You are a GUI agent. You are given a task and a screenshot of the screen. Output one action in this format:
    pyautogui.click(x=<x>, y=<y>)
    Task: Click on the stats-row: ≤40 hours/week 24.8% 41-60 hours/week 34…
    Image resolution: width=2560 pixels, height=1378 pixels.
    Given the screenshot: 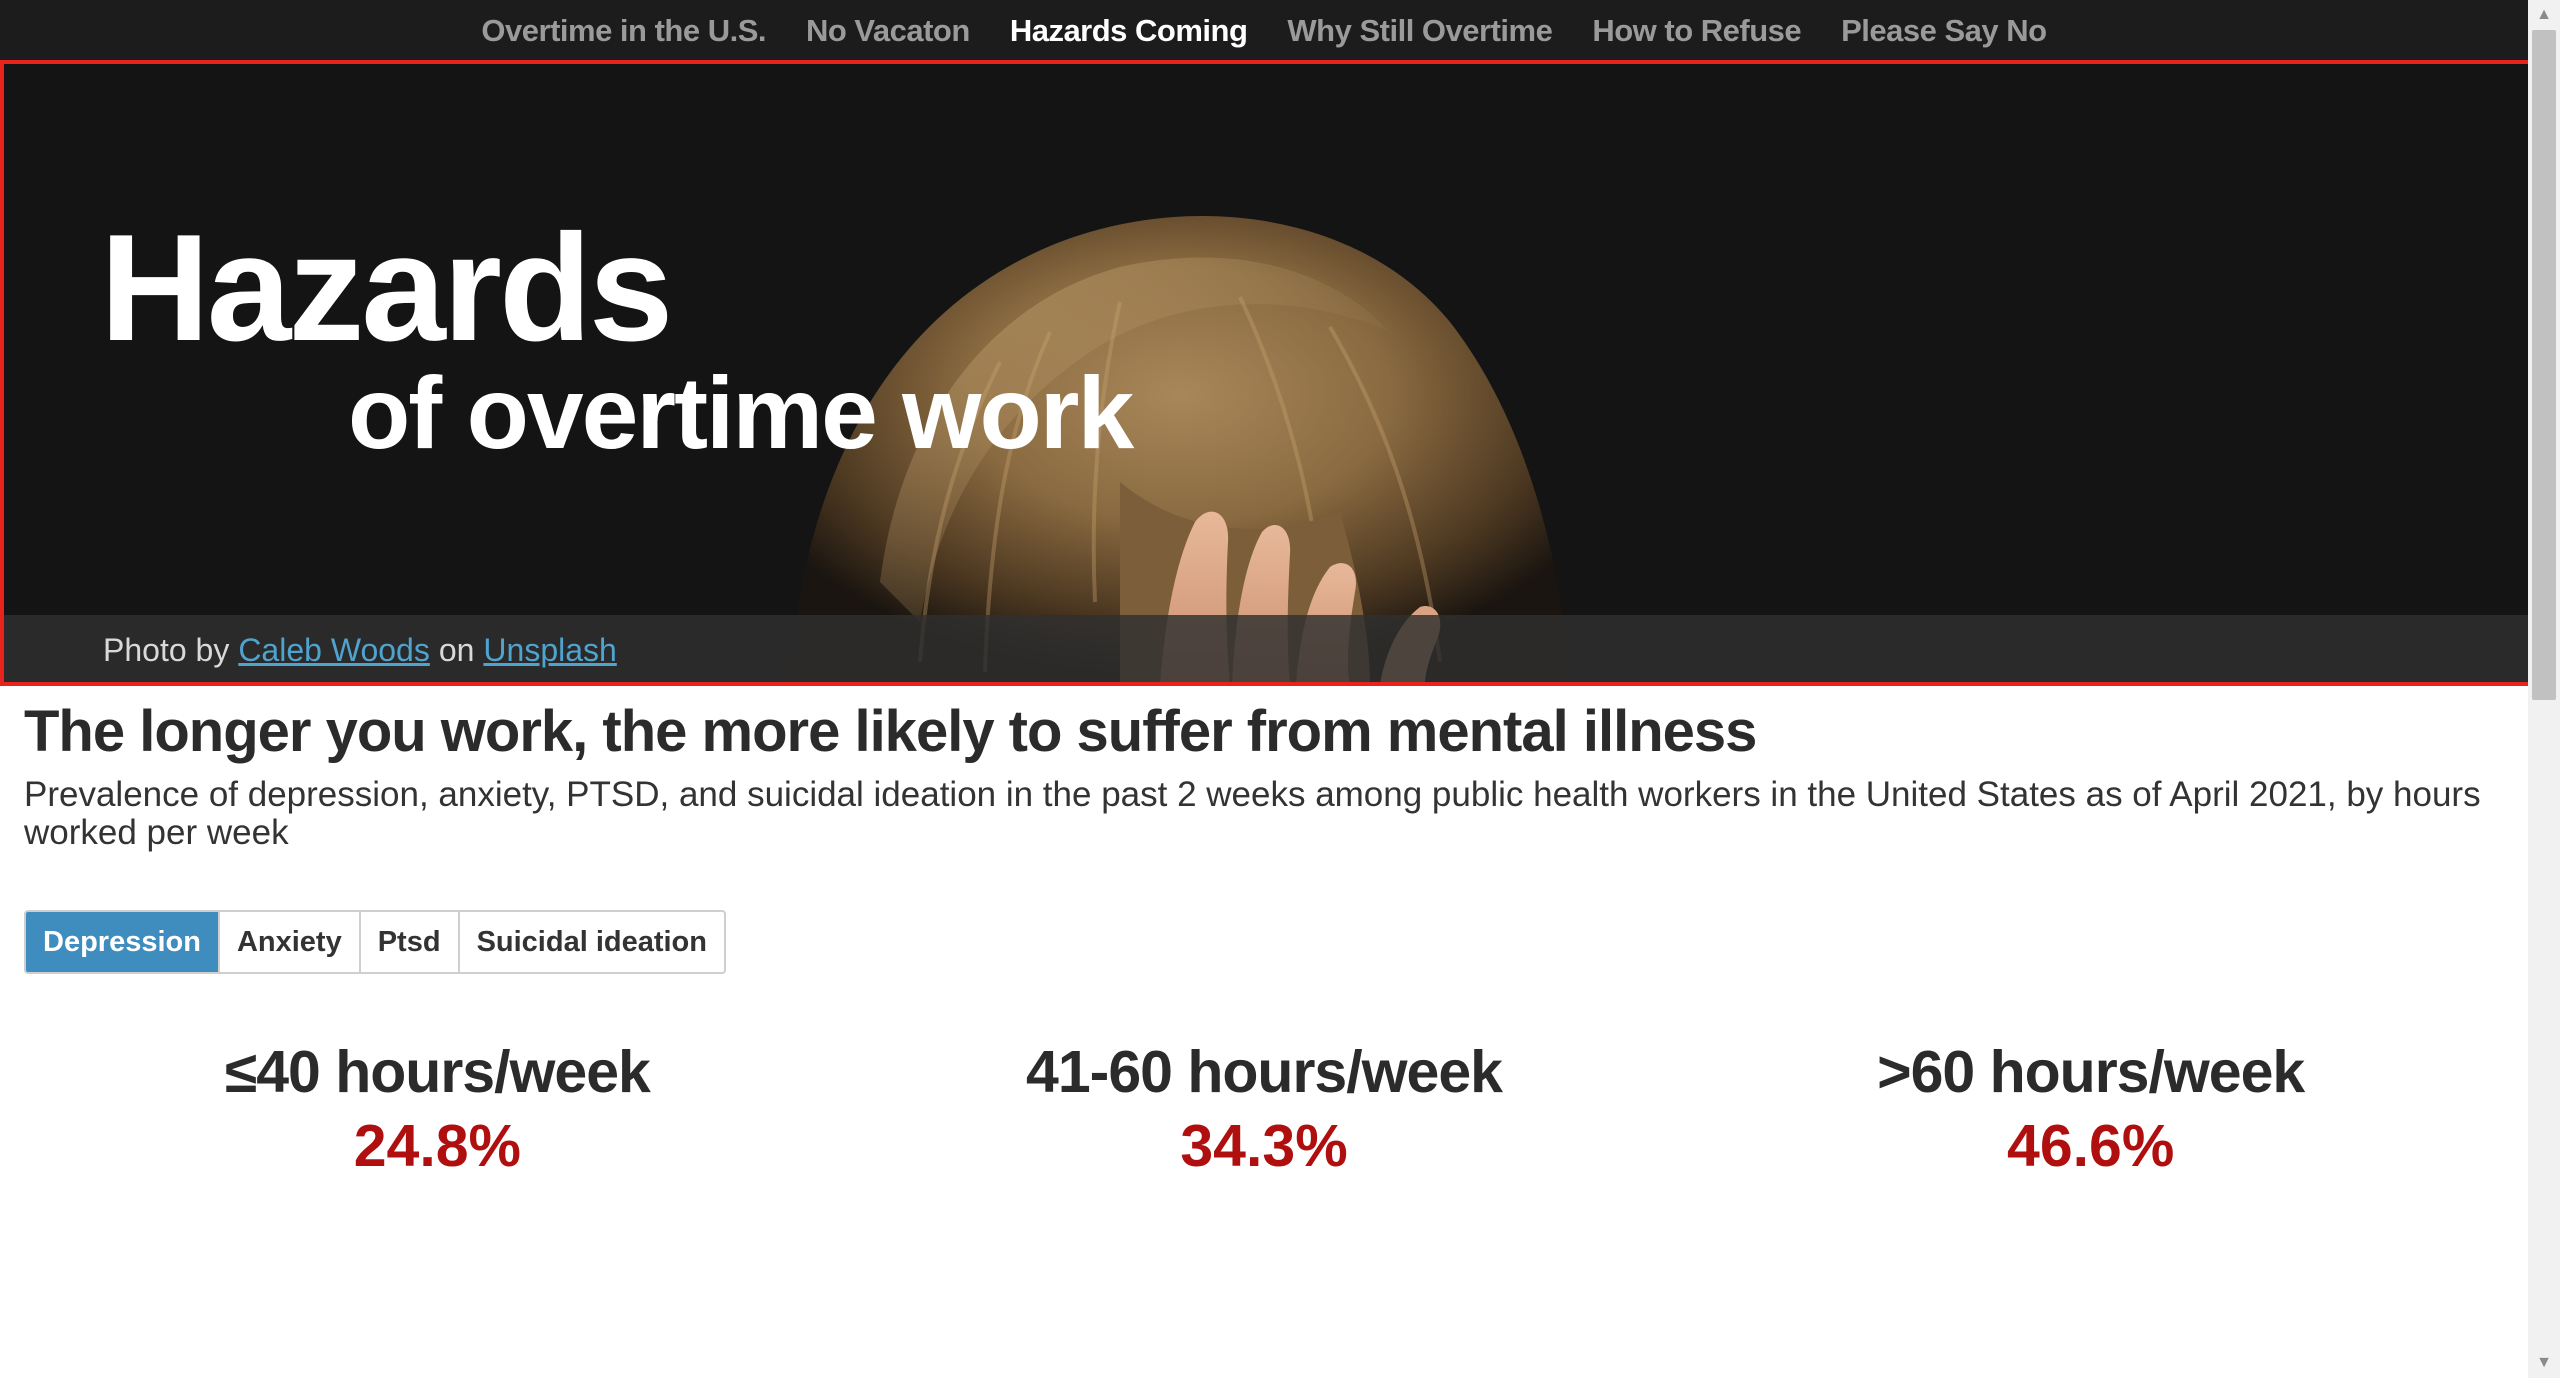 What is the action you would take?
    pyautogui.click(x=1264, y=1112)
    